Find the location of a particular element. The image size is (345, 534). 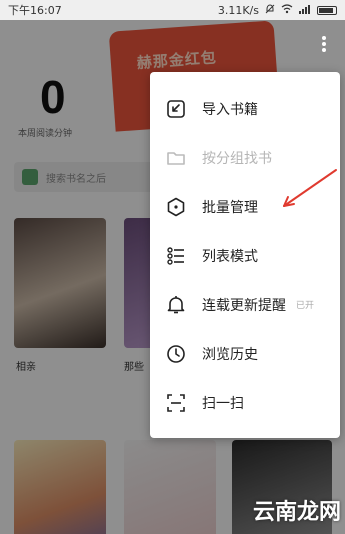

status-time: 下午16:07 is located at coordinates (35, 10).